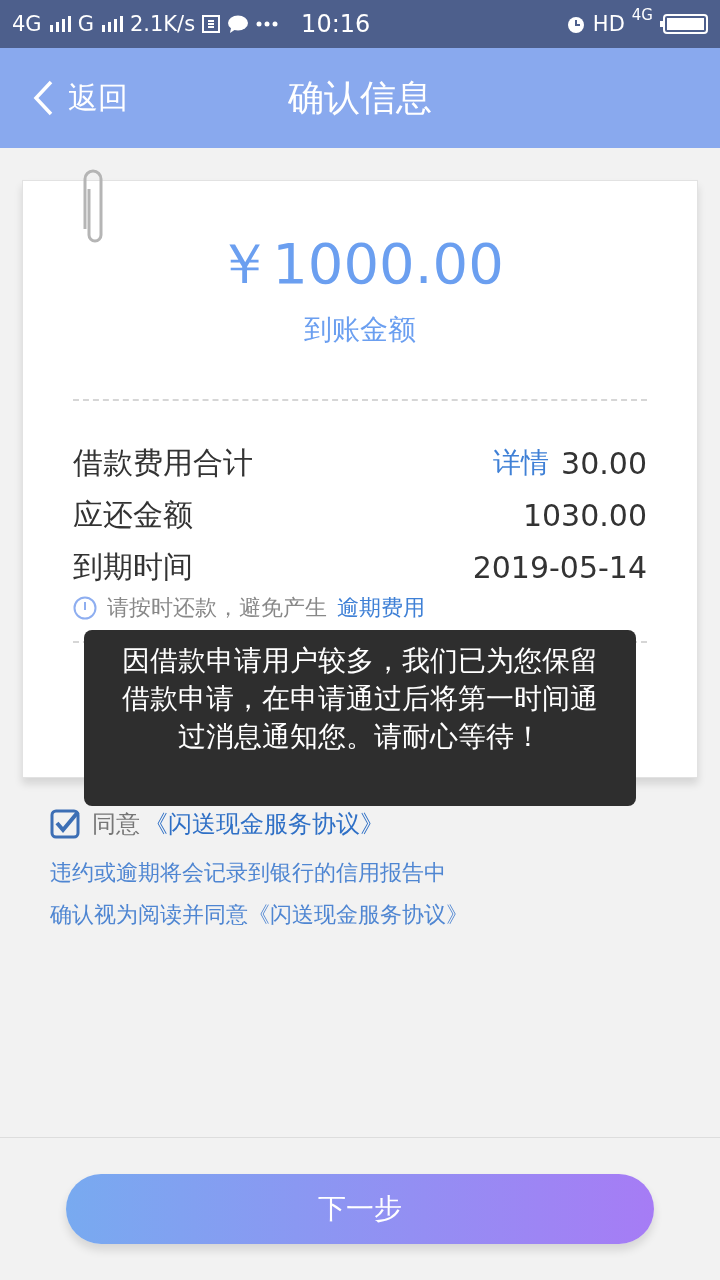 The height and width of the screenshot is (1280, 720). Describe the element at coordinates (267, 24) in the screenshot. I see `more-icon` at that location.